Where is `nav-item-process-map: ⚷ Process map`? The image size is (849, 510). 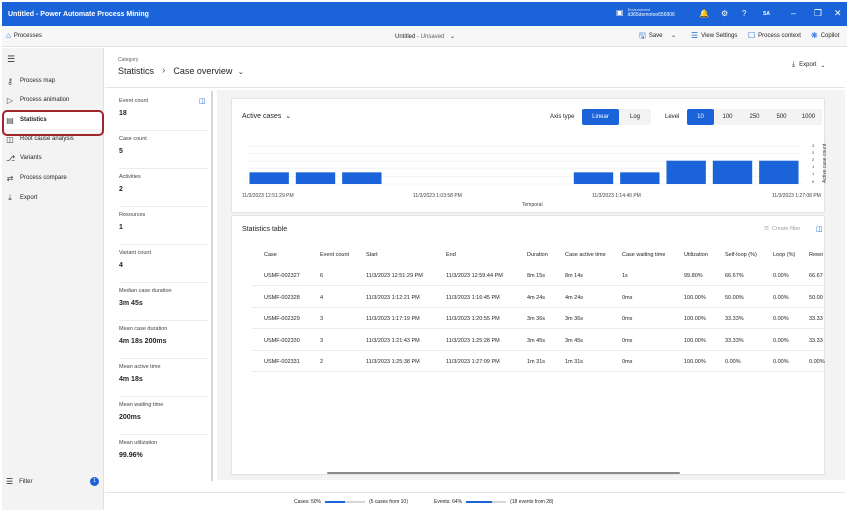 nav-item-process-map: ⚷ Process map is located at coordinates (53, 81).